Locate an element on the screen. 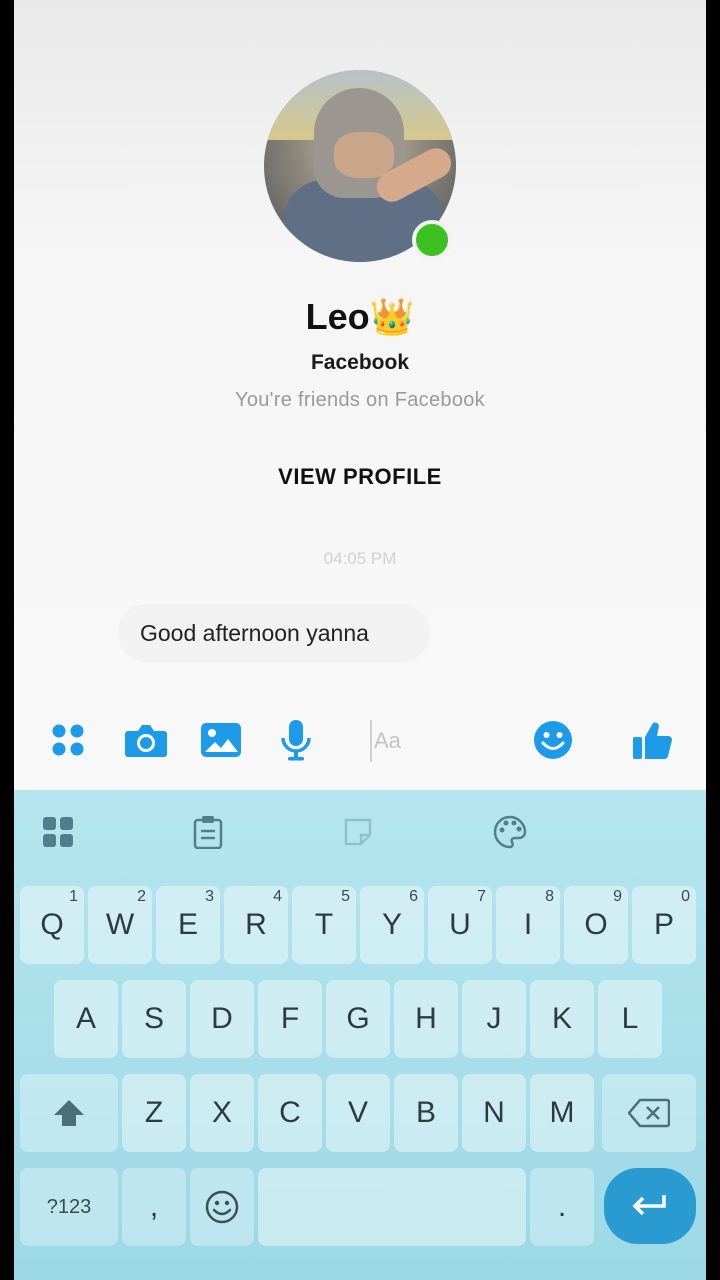  period-key: . is located at coordinates (562, 1207).